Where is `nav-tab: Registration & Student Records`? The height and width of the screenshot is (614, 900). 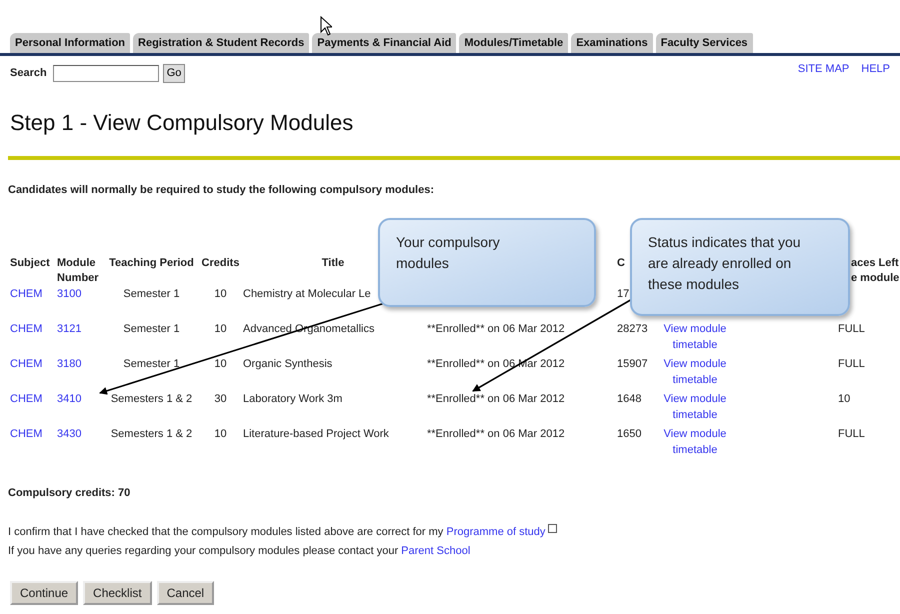 nav-tab: Registration & Student Records is located at coordinates (221, 43).